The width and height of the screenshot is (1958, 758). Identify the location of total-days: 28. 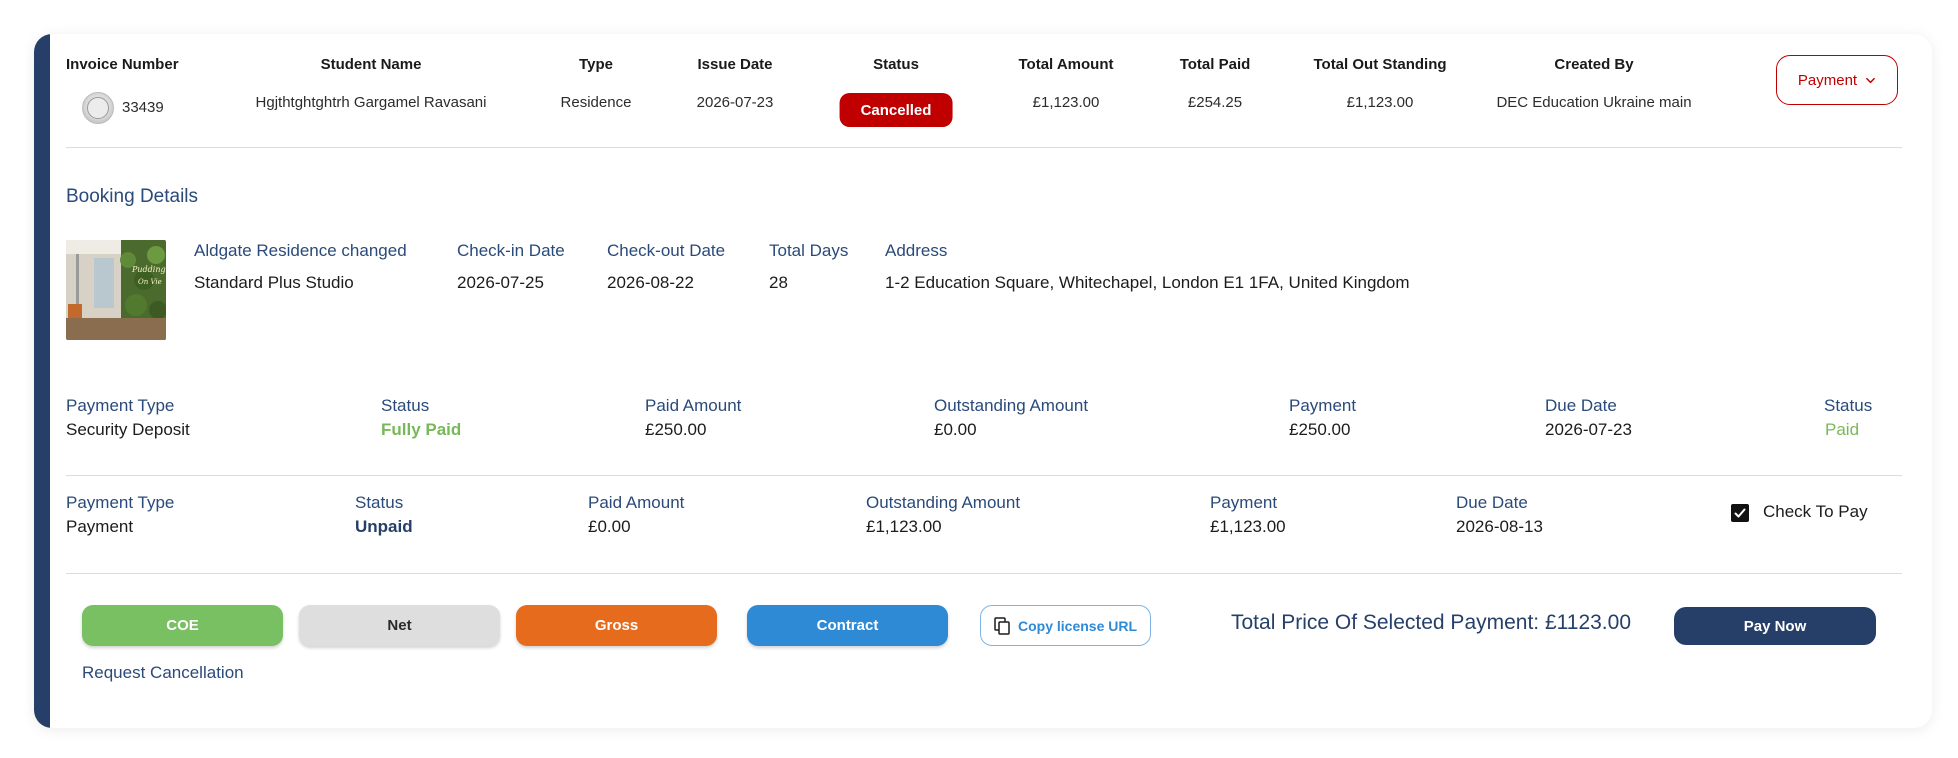
(778, 282).